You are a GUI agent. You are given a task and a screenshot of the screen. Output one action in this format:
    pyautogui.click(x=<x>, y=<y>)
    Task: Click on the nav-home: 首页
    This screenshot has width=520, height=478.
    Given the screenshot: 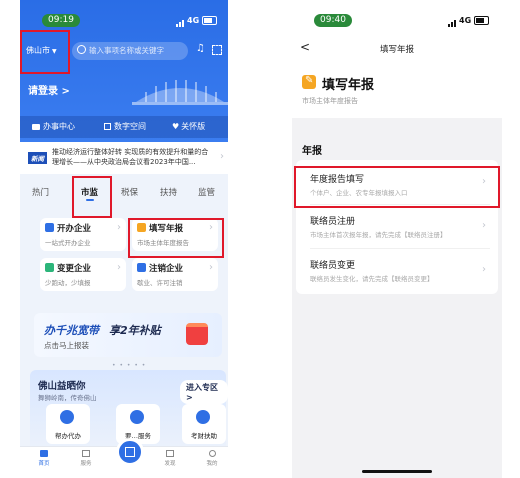 What is the action you would take?
    pyautogui.click(x=44, y=458)
    